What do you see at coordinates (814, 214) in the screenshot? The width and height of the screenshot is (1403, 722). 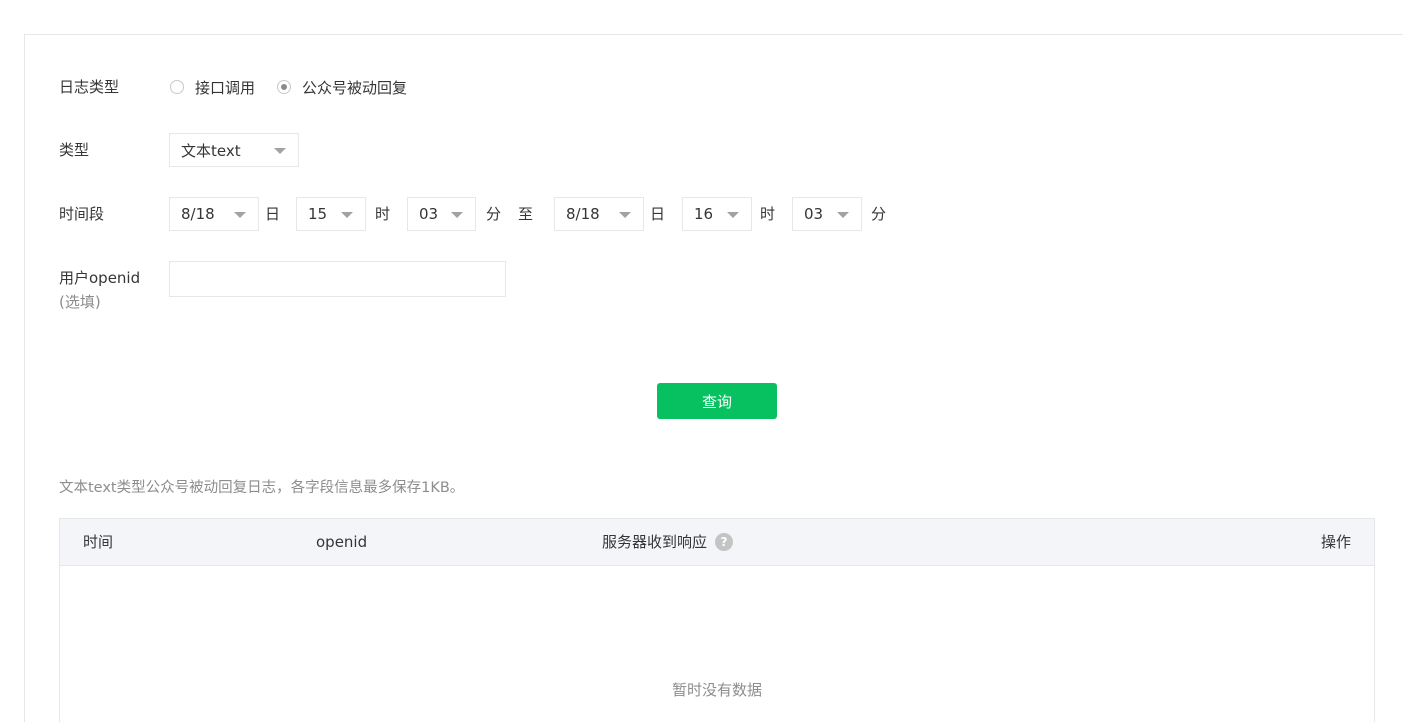 I see `end-minute-value: 03` at bounding box center [814, 214].